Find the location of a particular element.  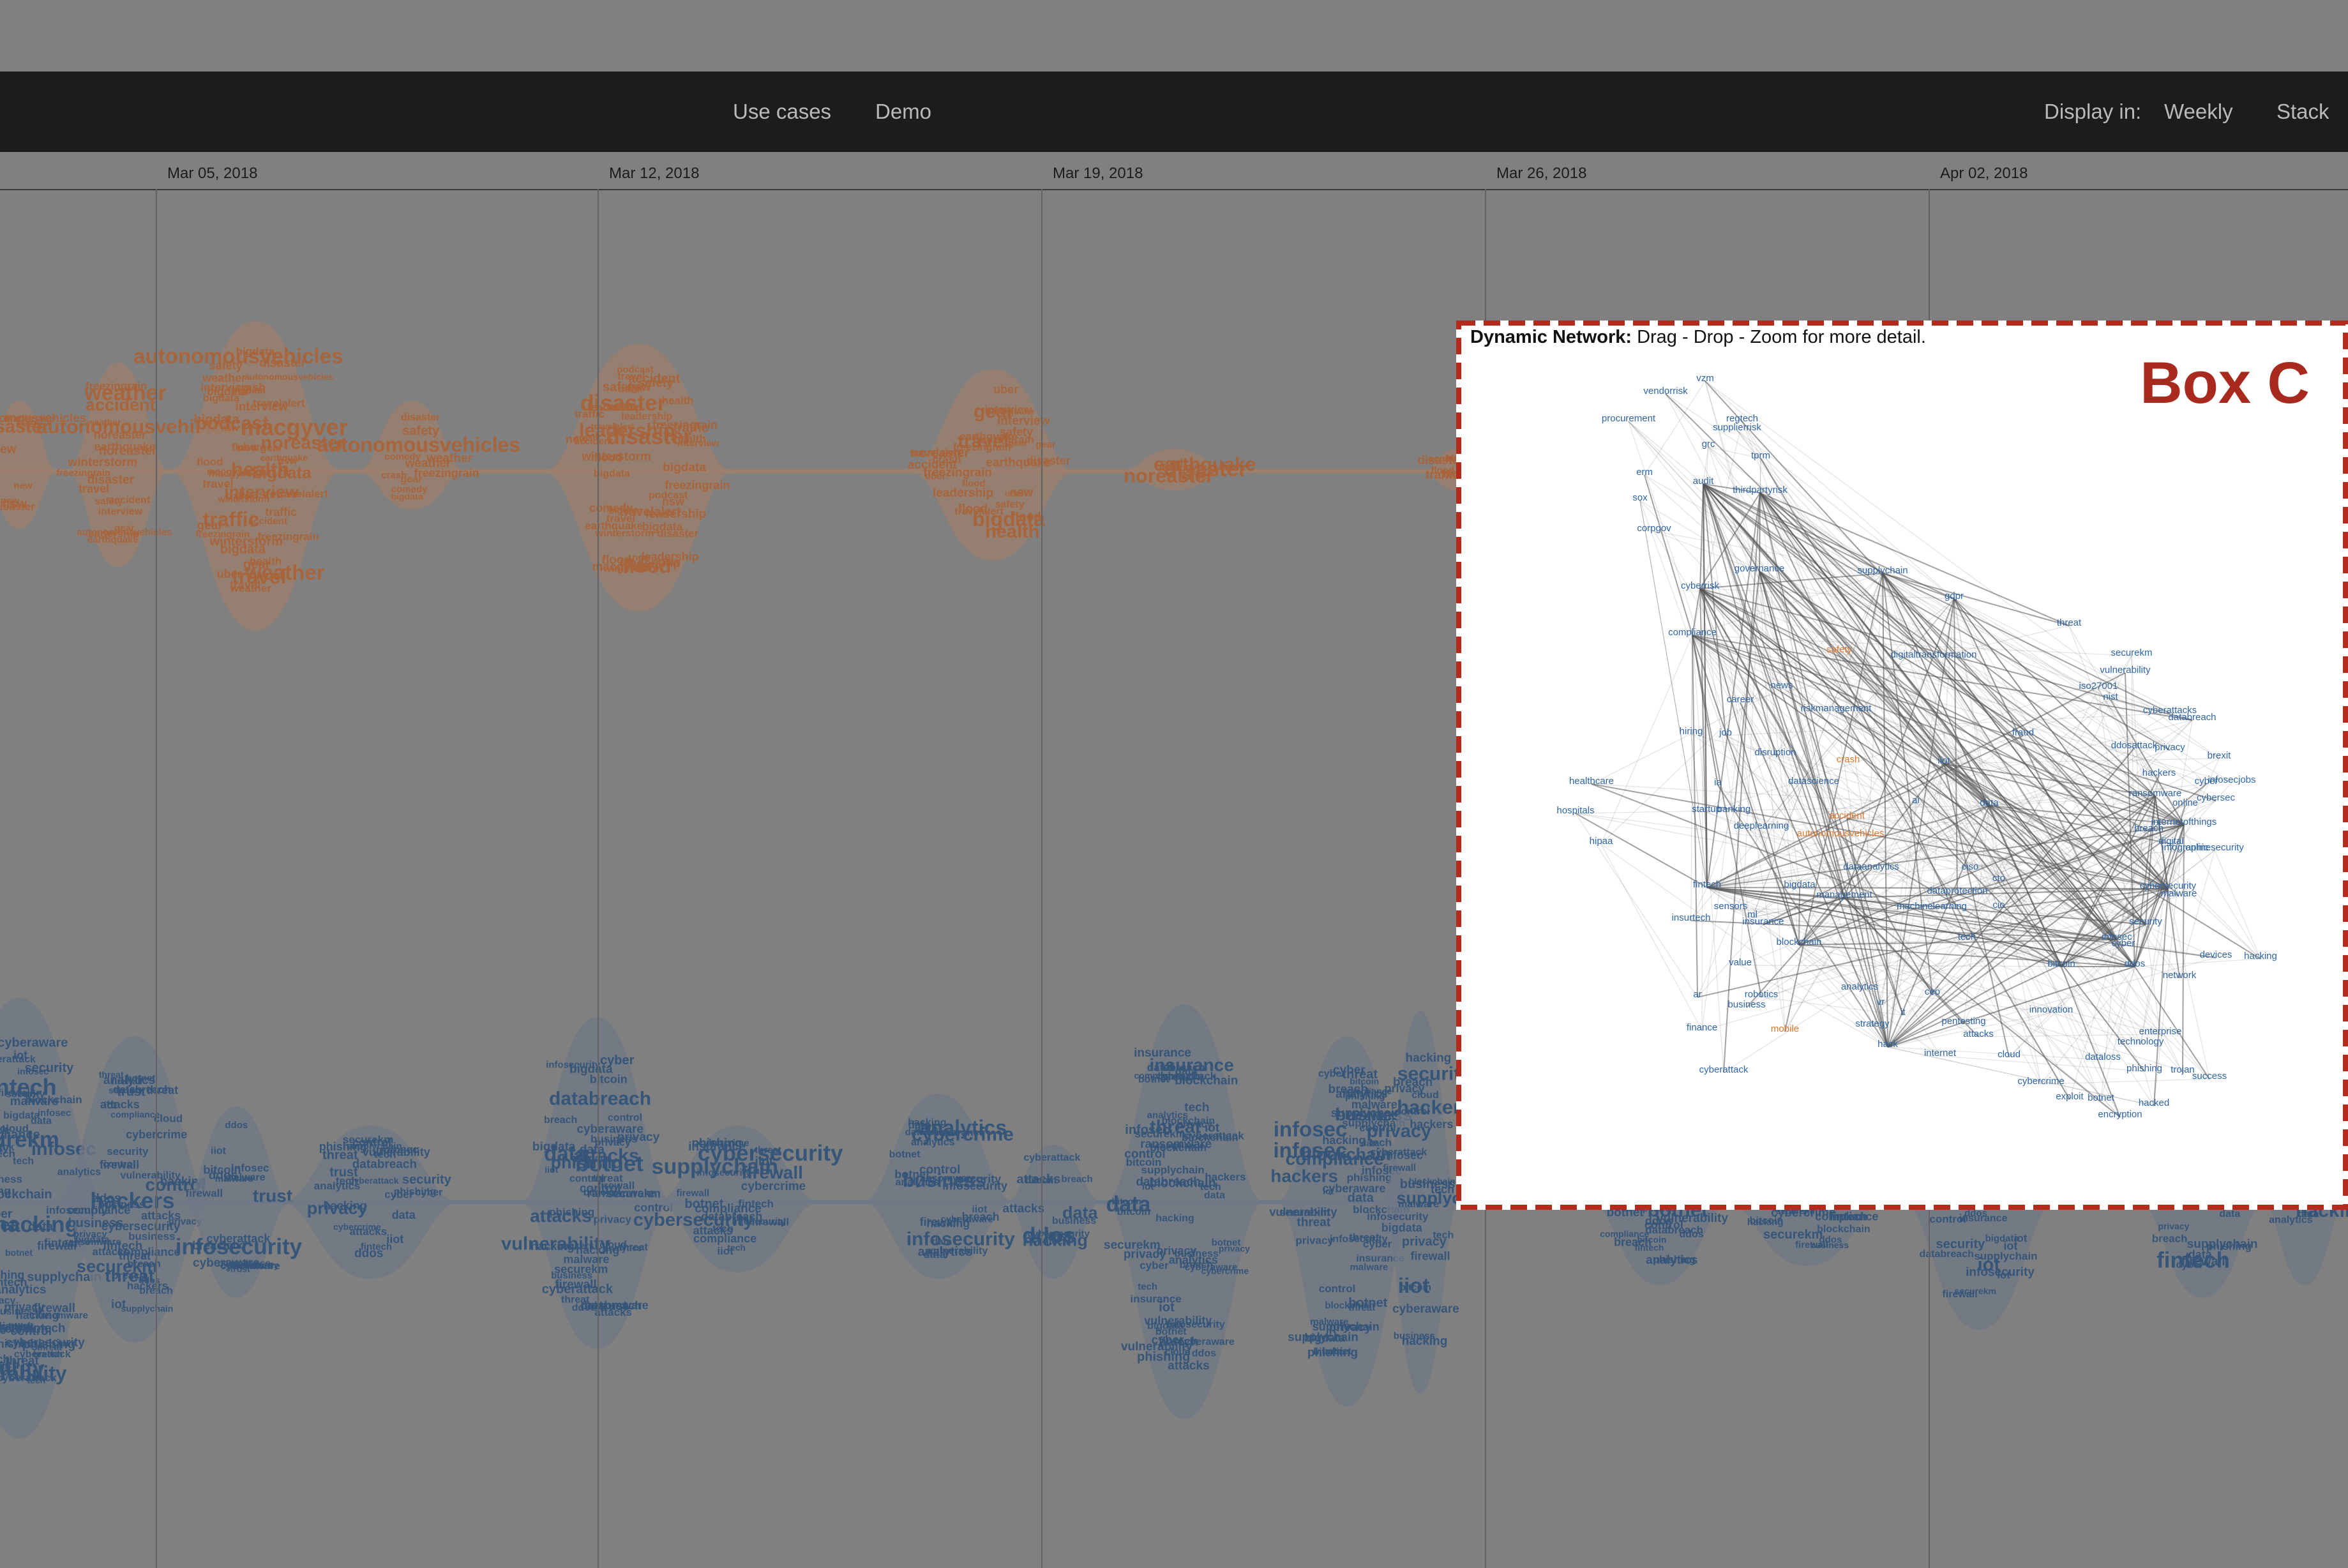

network-node-label: sensors is located at coordinates (1731, 906).